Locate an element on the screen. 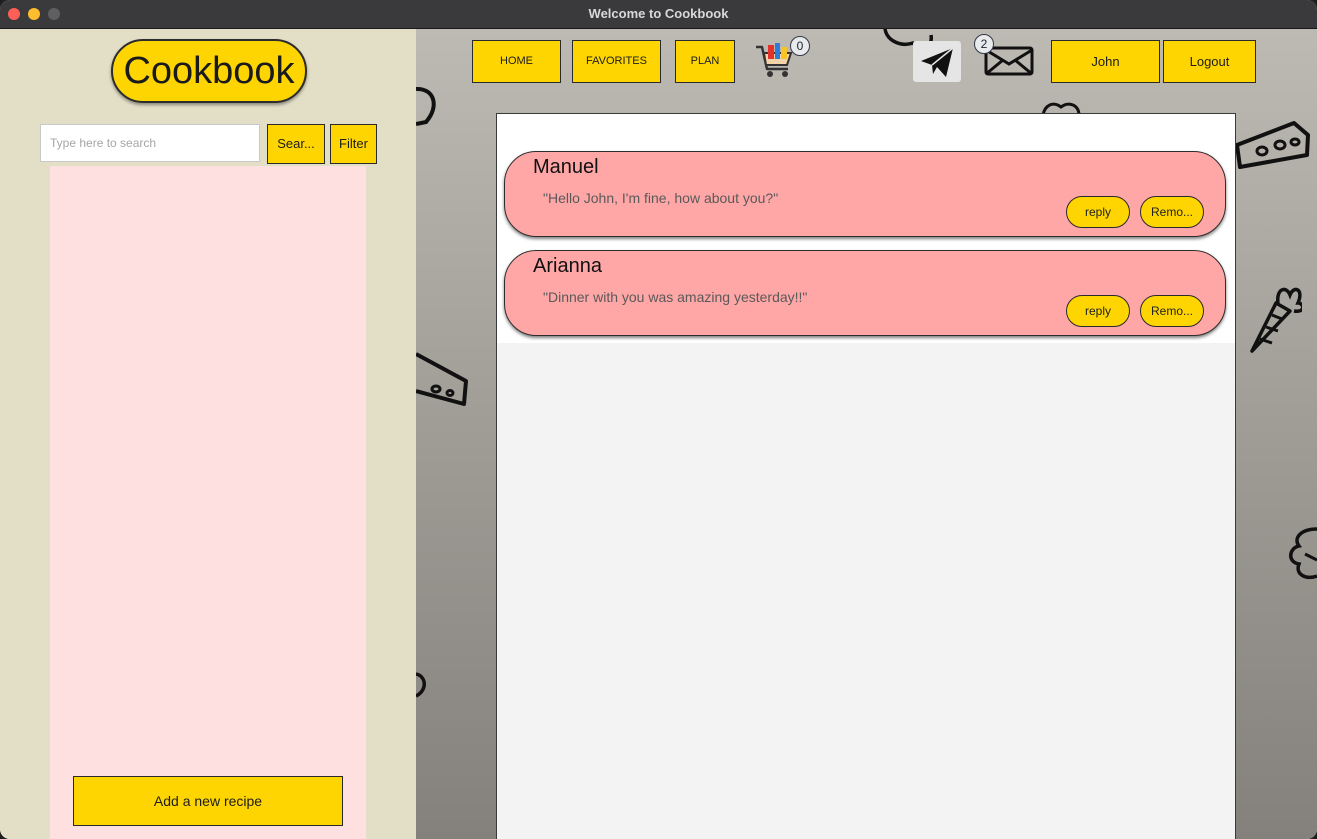 The width and height of the screenshot is (1317, 839). add-recipe-button: Add a new recipe is located at coordinates (208, 801).